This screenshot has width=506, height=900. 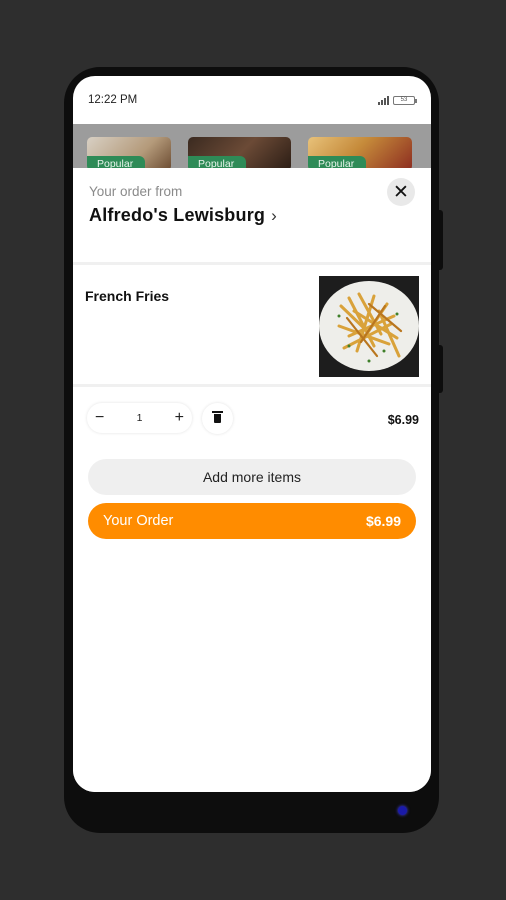 I want to click on restaurant-page-backdrop: Popular Popular Popular, so click(x=252, y=147).